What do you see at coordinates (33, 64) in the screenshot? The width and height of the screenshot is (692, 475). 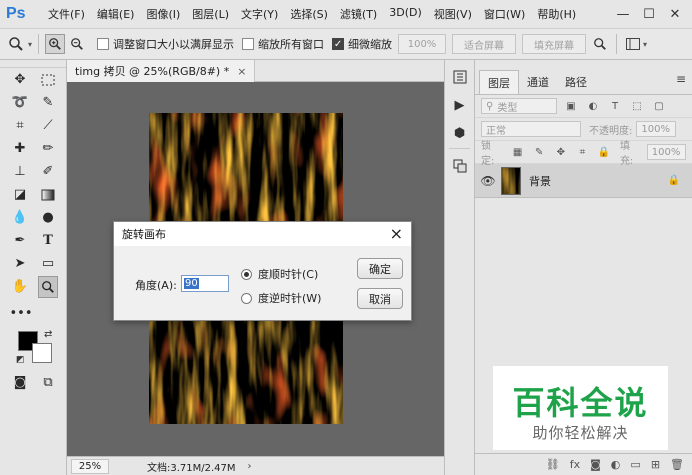 I see `panel-grip` at bounding box center [33, 64].